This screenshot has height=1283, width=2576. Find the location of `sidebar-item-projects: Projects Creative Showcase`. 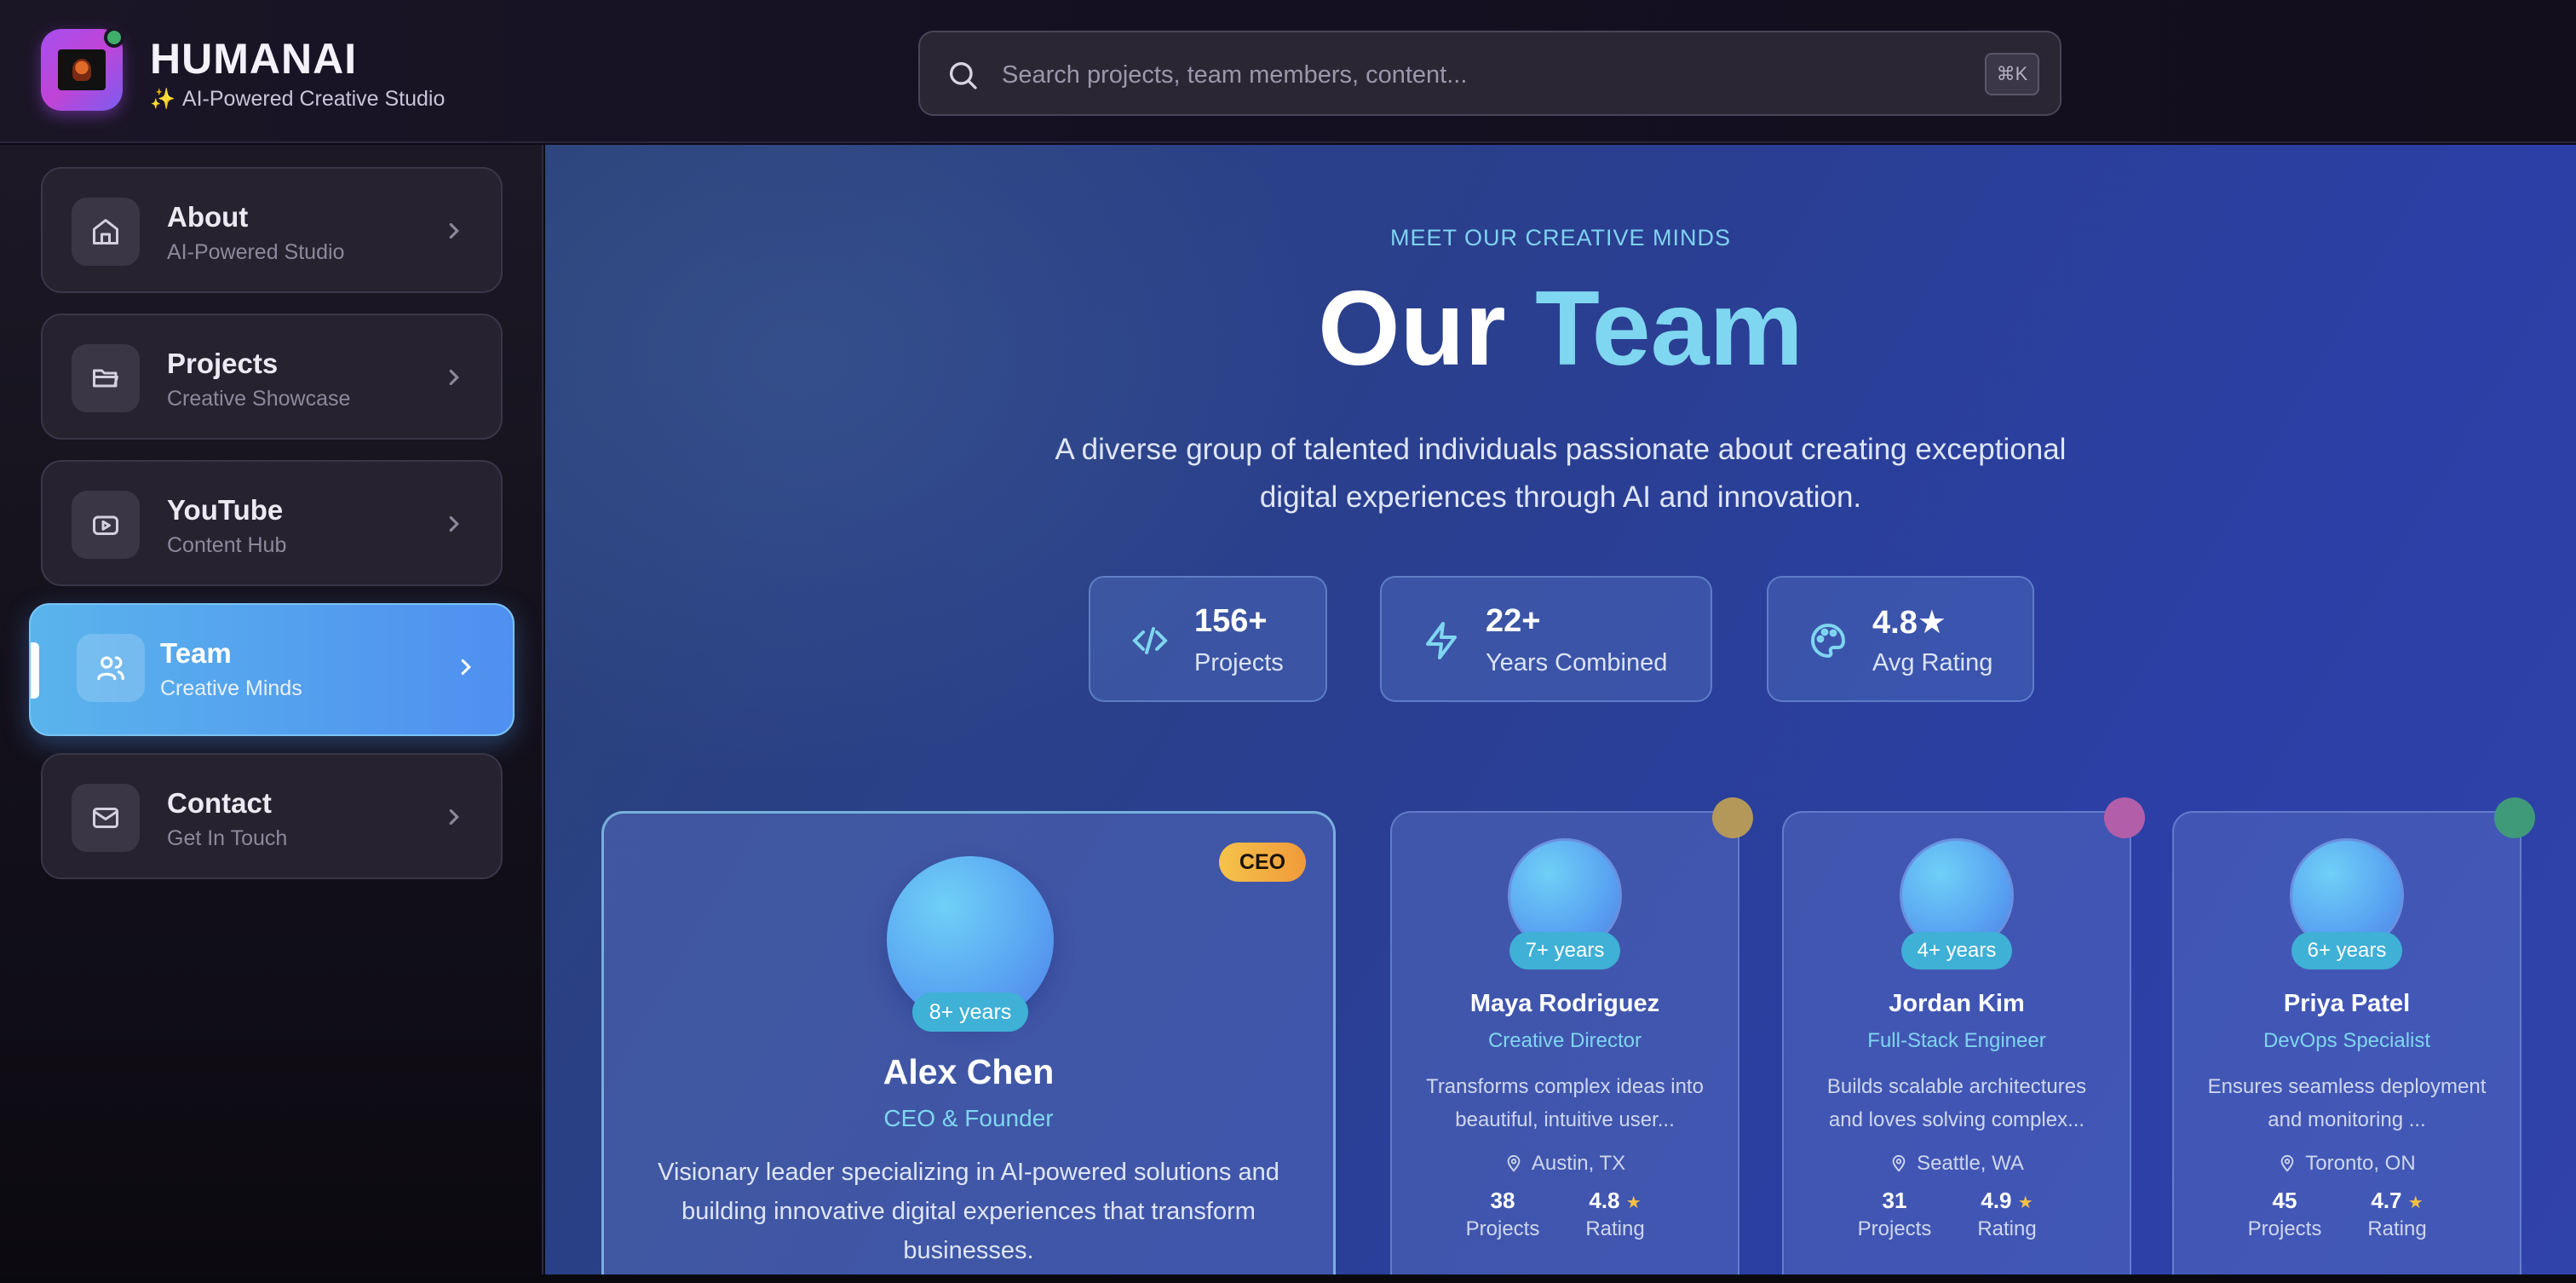

sidebar-item-projects: Projects Creative Showcase is located at coordinates (272, 377).